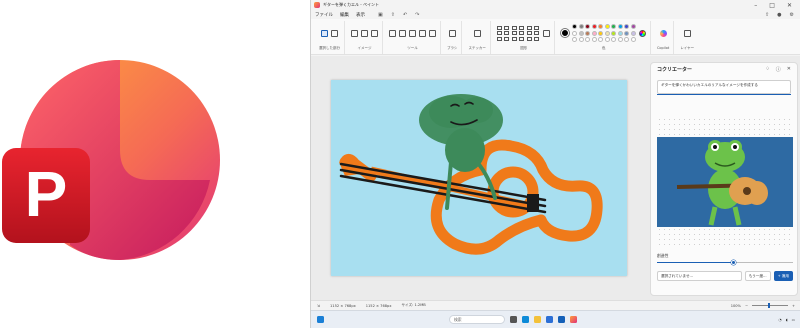  Describe the element at coordinates (547, 33) in the screenshot. I see `shape-outline-icon` at that location.